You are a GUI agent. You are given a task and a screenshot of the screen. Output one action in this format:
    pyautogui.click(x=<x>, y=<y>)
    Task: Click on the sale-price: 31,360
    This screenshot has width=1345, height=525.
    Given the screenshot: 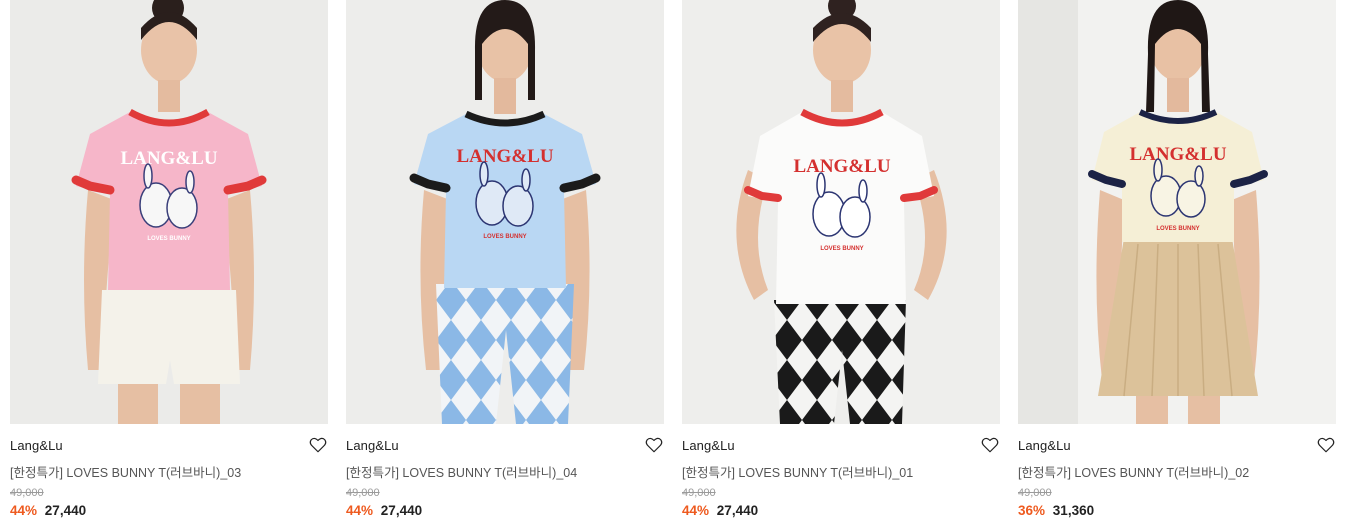 What is the action you would take?
    pyautogui.click(x=1073, y=510)
    